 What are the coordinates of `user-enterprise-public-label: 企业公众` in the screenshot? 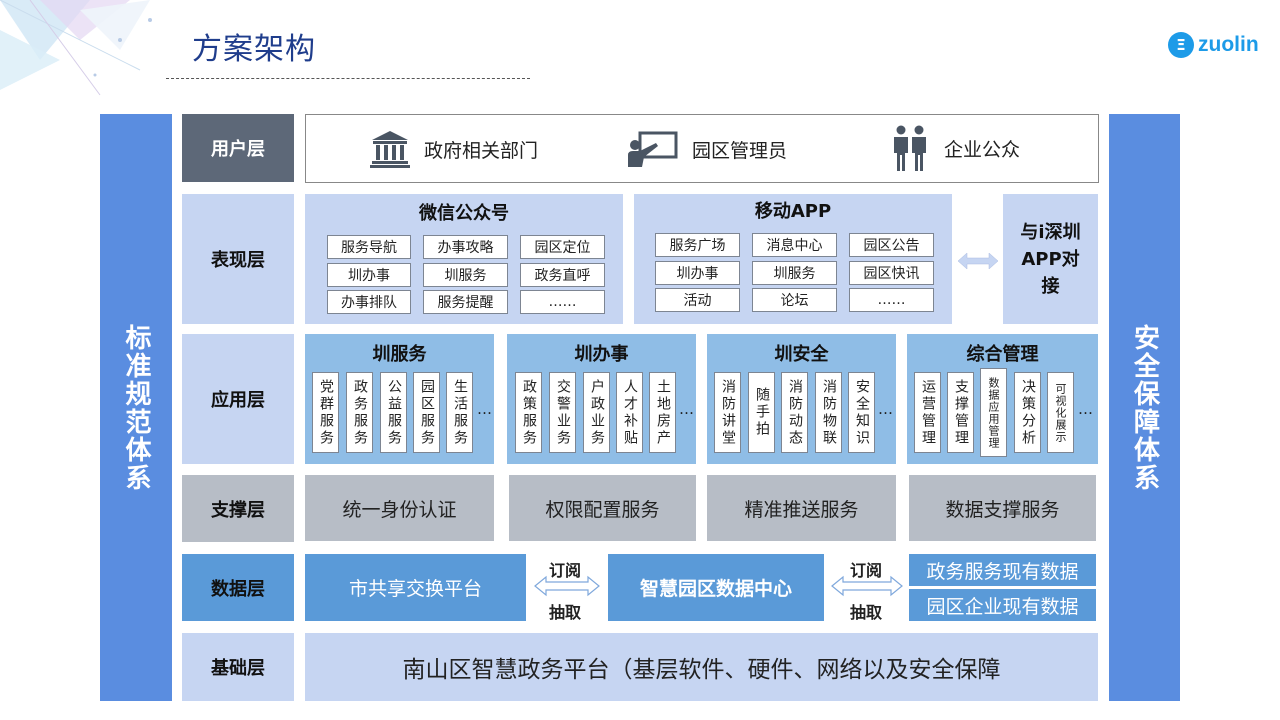 It's located at (982, 149).